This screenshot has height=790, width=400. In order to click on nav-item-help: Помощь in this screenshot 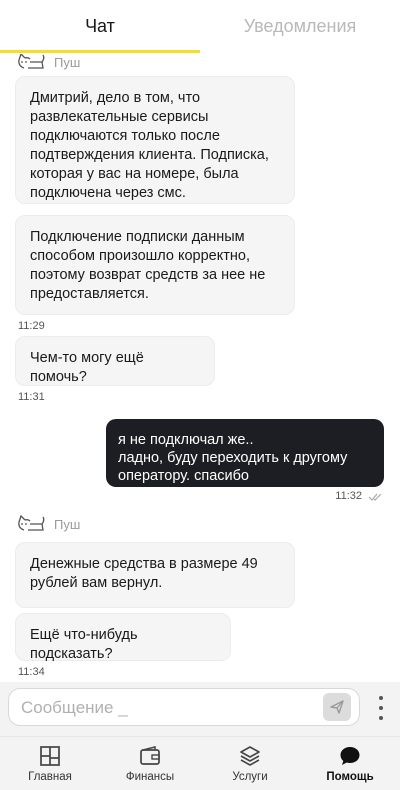, I will do `click(350, 763)`.